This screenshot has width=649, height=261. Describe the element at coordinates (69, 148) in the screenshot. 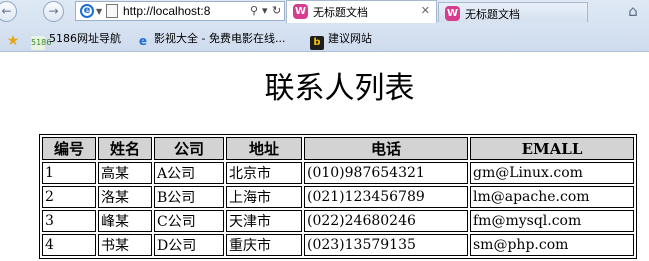

I see `column-header-id: 编号` at that location.